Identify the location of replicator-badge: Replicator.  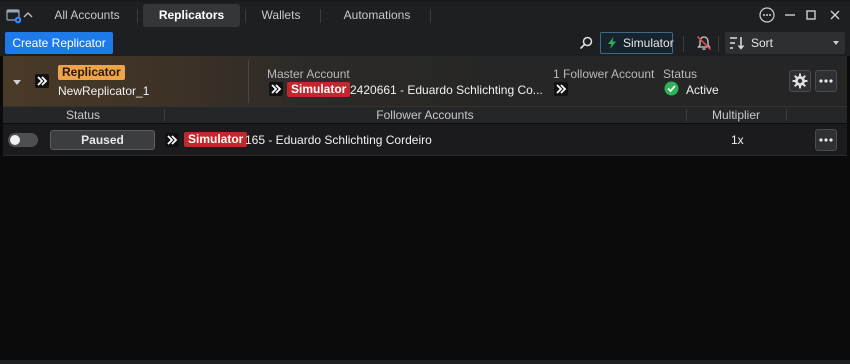
(91, 72).